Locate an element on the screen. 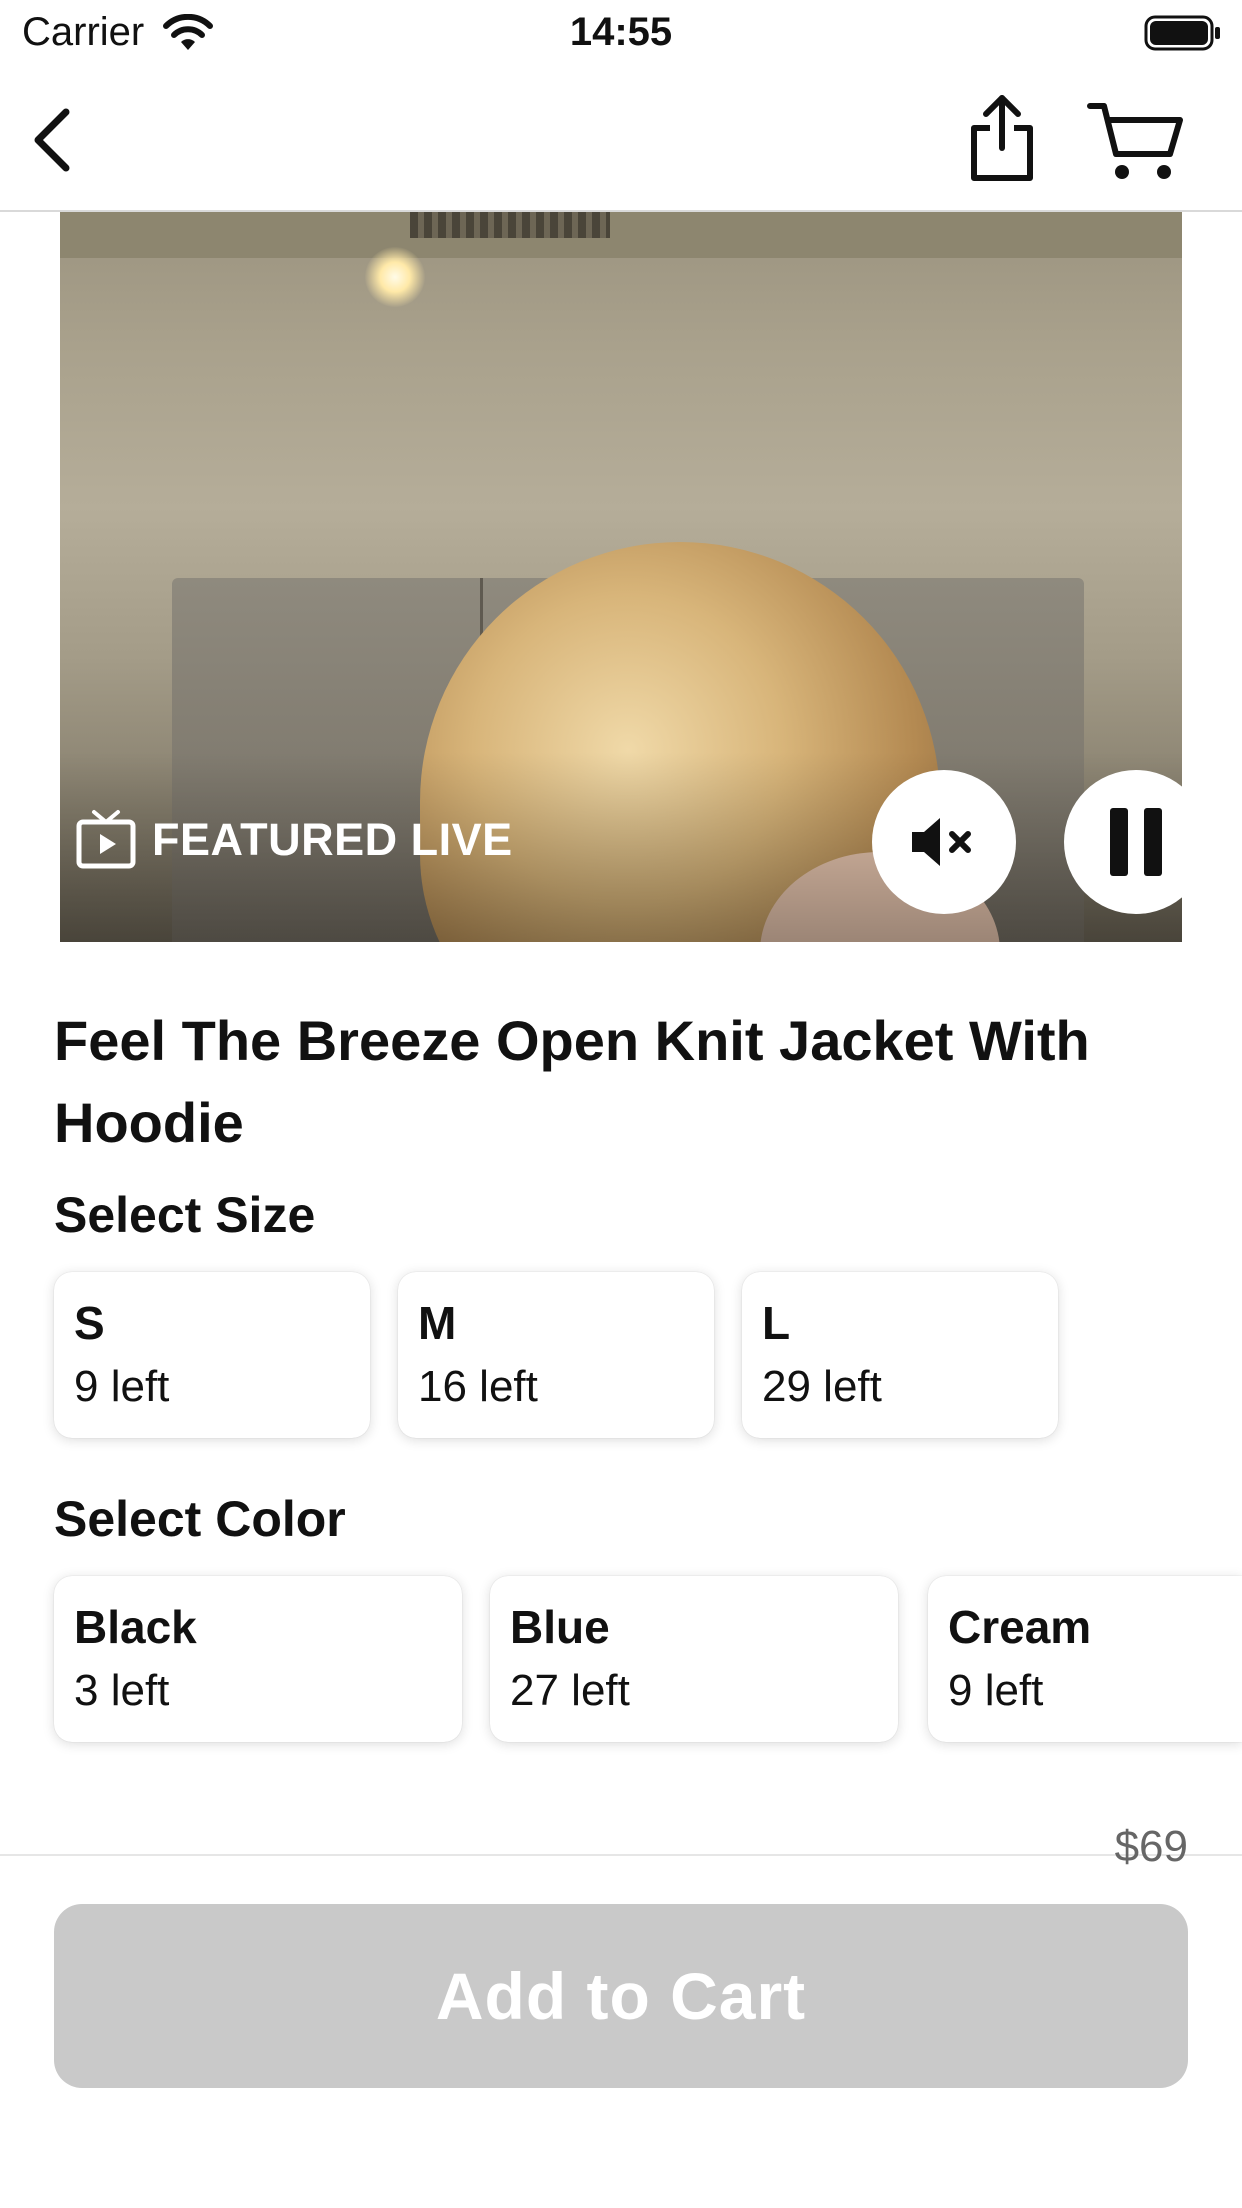 The width and height of the screenshot is (1242, 2208). featured-live-label: FEATURED LIVE is located at coordinates (332, 839).